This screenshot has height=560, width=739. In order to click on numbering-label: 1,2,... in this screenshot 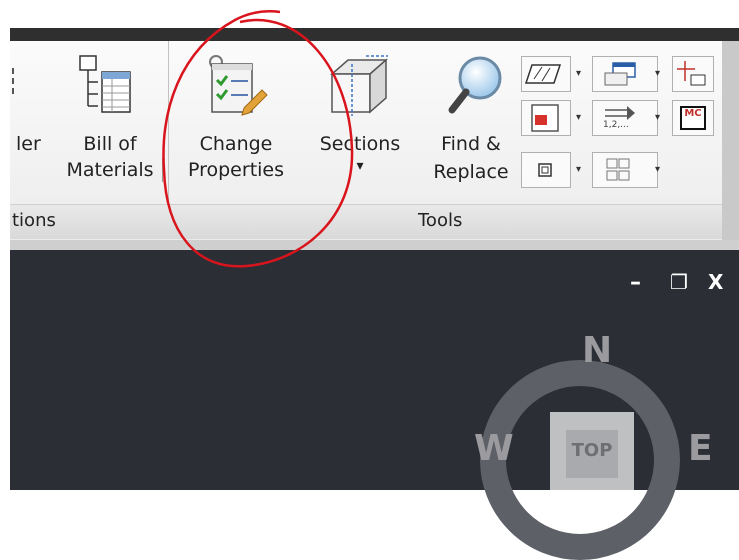, I will do `click(616, 125)`.